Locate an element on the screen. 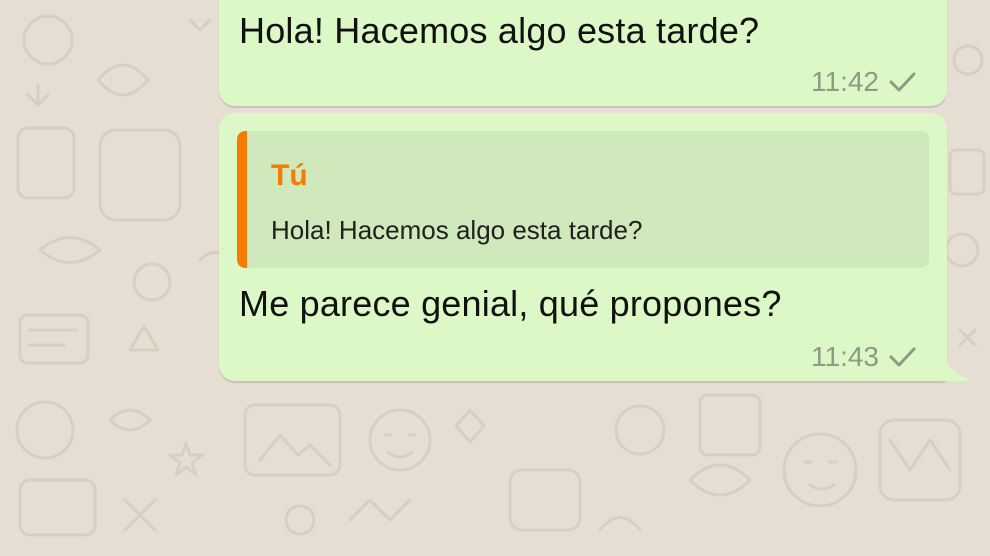  quote-accent-bar is located at coordinates (242, 199).